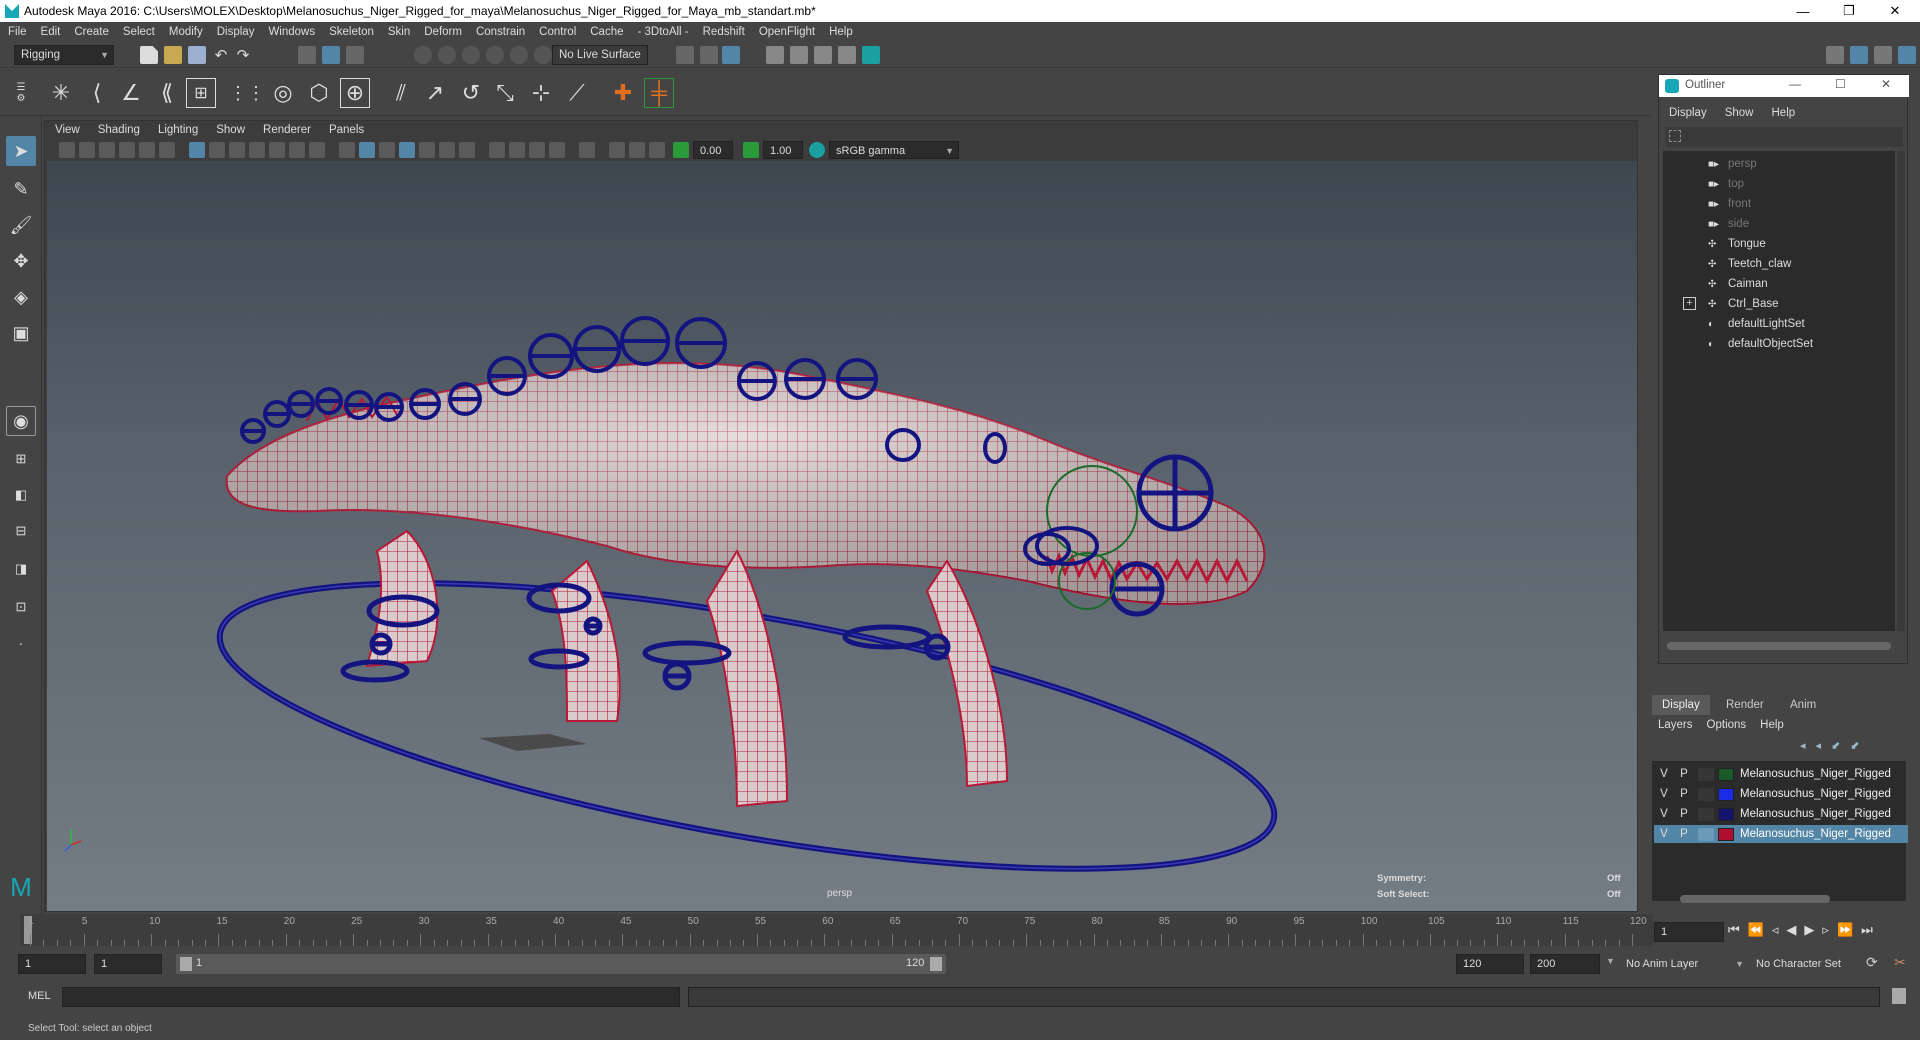 Image resolution: width=1920 pixels, height=1040 pixels. I want to click on menu-display: Display, so click(236, 32).